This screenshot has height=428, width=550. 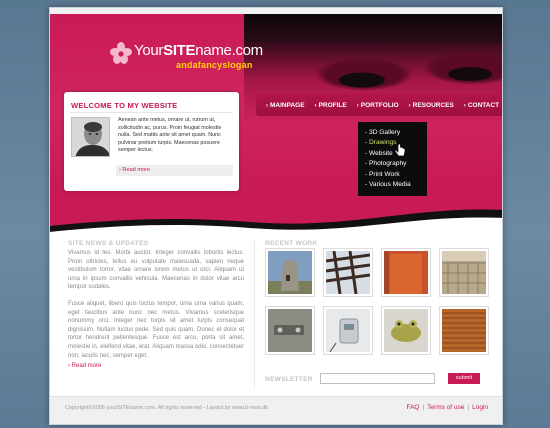 I want to click on dropdown-item-3d-gallery: - 3D Gallery, so click(x=396, y=133).